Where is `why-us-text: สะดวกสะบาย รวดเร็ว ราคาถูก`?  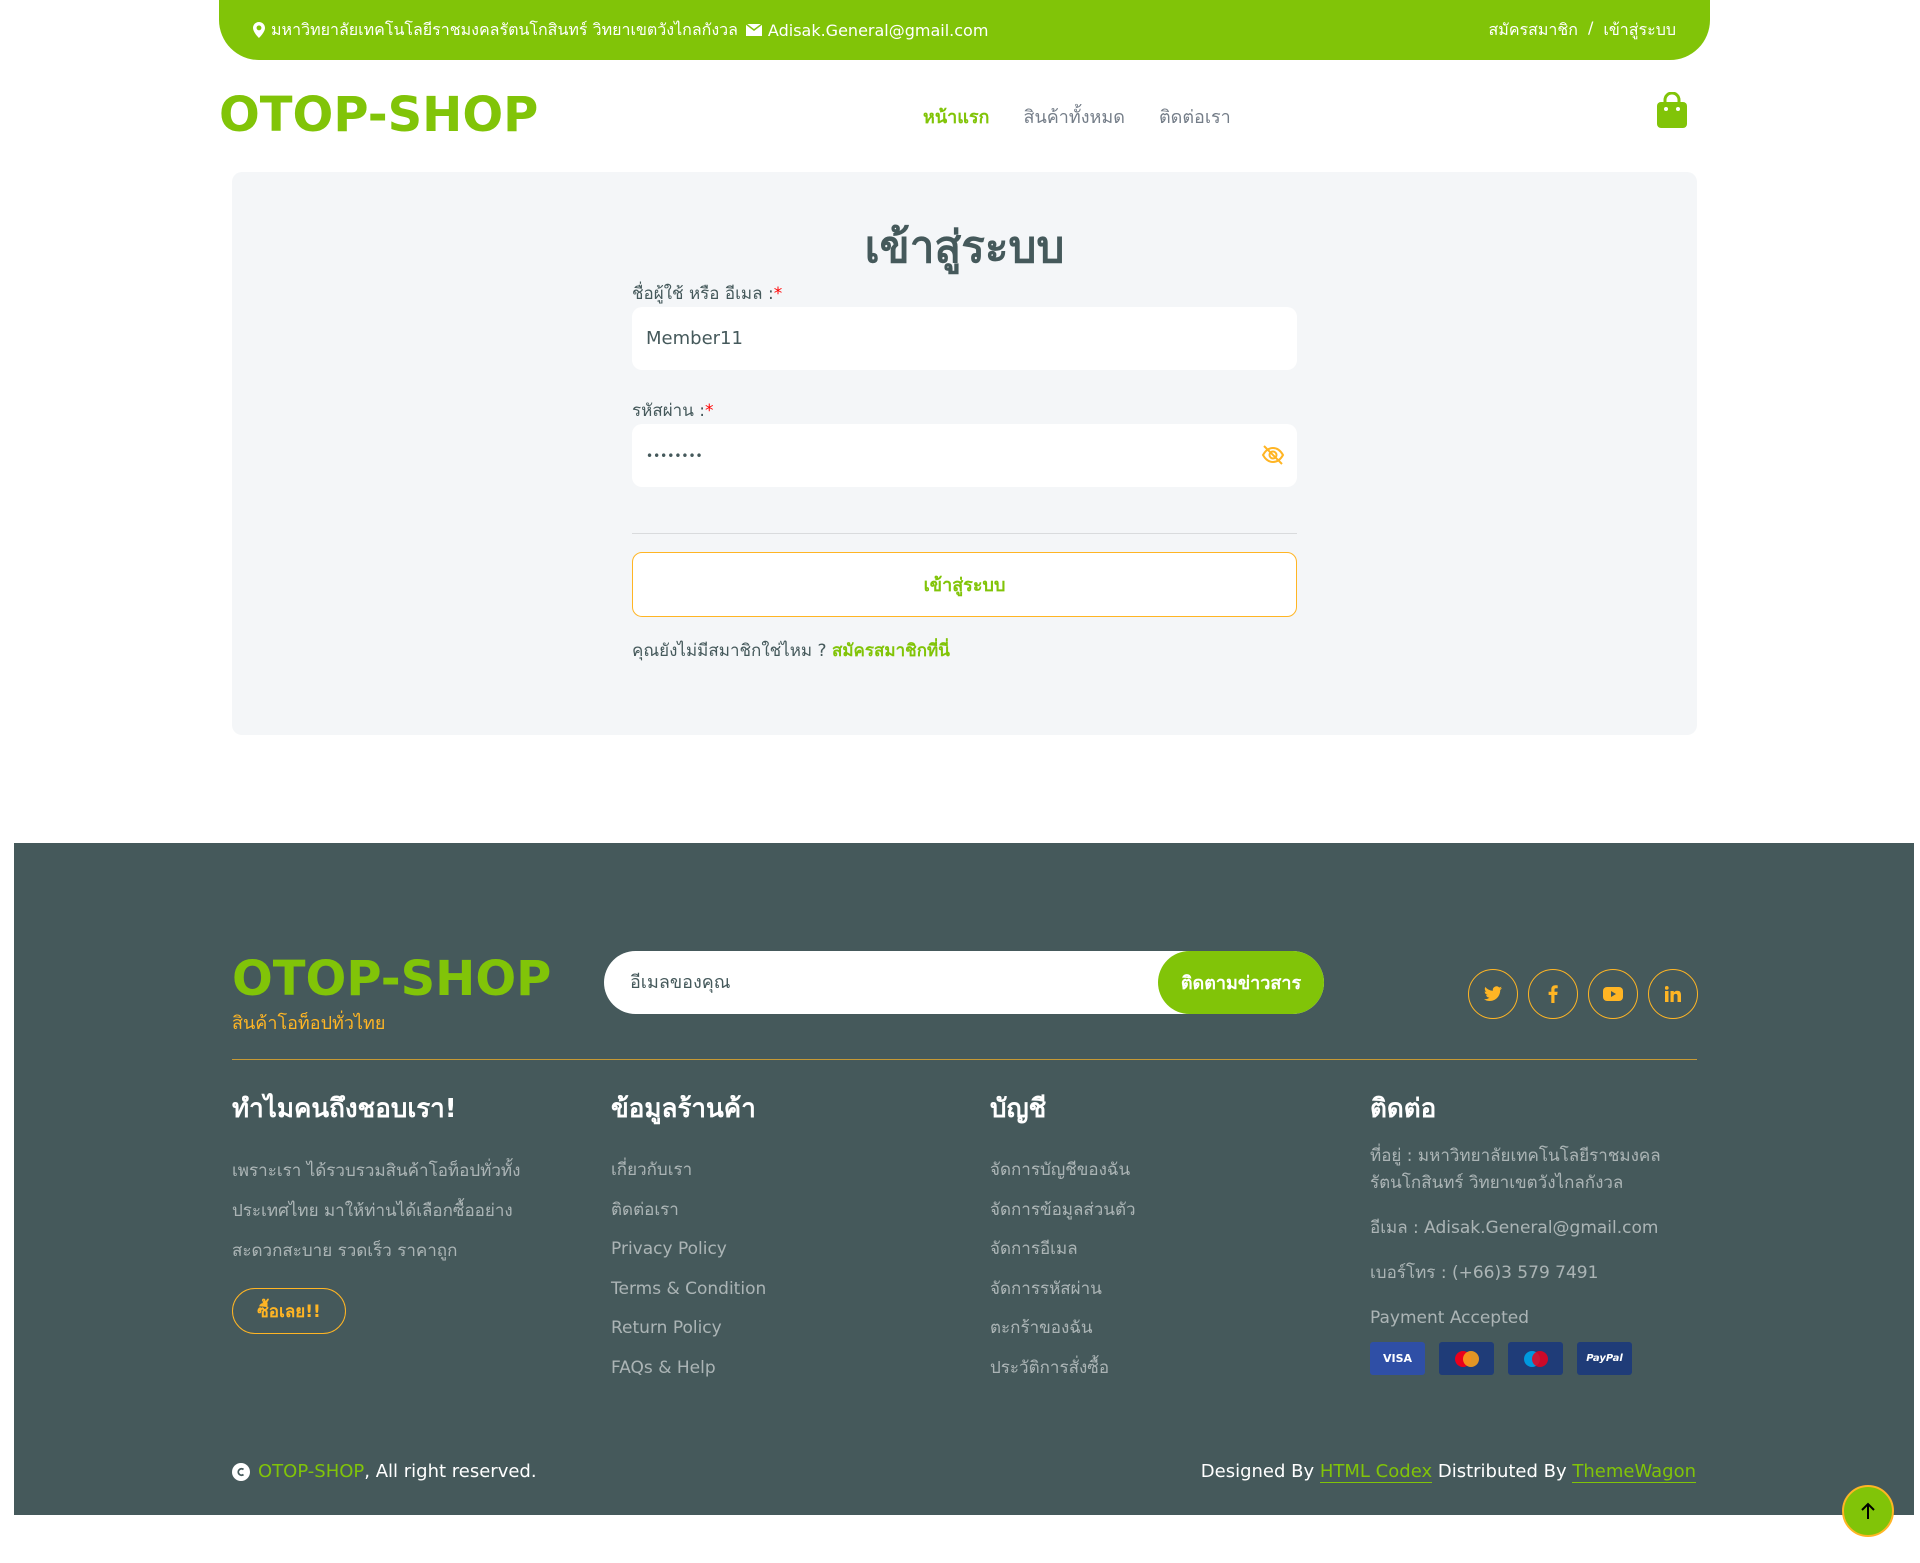 why-us-text: สะดวกสะบาย รวดเร็ว ราคาถูก is located at coordinates (345, 1251).